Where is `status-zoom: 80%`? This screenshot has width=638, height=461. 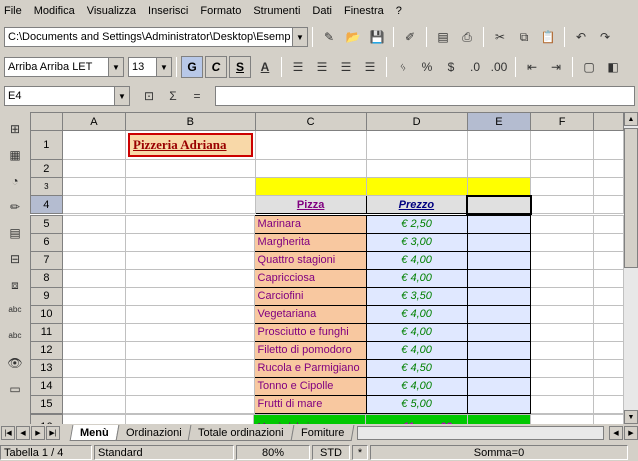
status-zoom: 80% is located at coordinates (273, 452).